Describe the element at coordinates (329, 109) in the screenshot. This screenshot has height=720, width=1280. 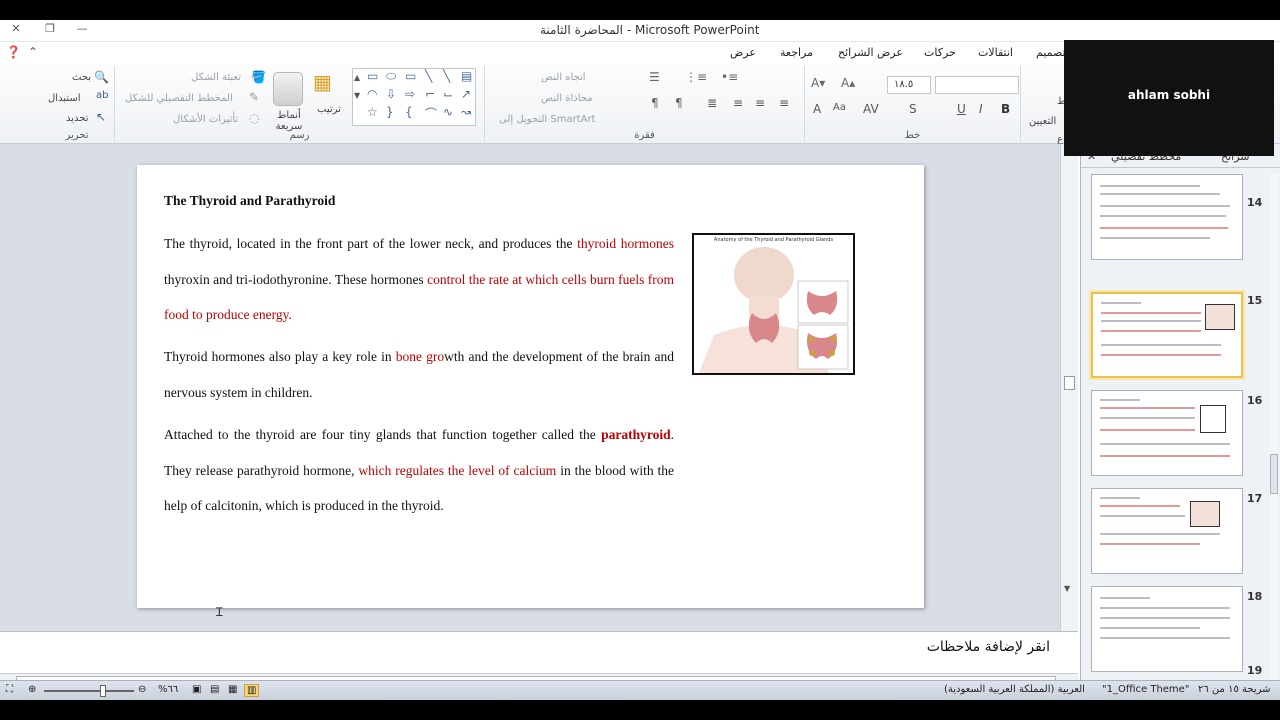
I see `arrange-button: ترتيب` at that location.